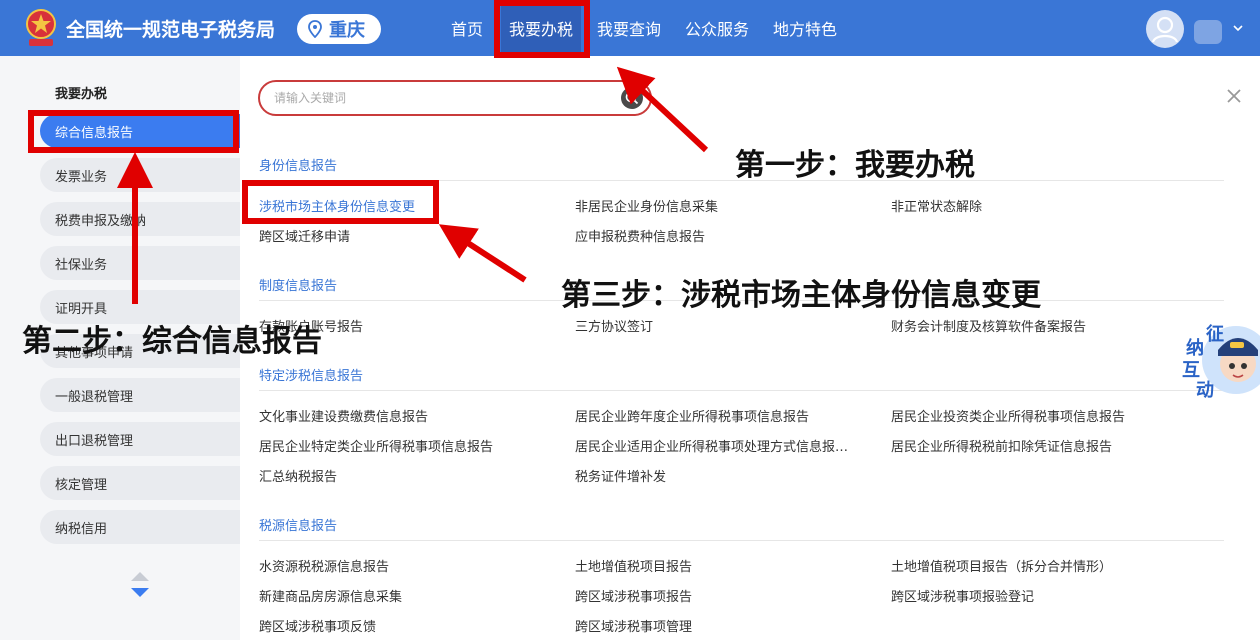 The image size is (1260, 640). What do you see at coordinates (801, 295) in the screenshot?
I see `annotation-step3: 第三步：涉税市场主体身份信息变更` at bounding box center [801, 295].